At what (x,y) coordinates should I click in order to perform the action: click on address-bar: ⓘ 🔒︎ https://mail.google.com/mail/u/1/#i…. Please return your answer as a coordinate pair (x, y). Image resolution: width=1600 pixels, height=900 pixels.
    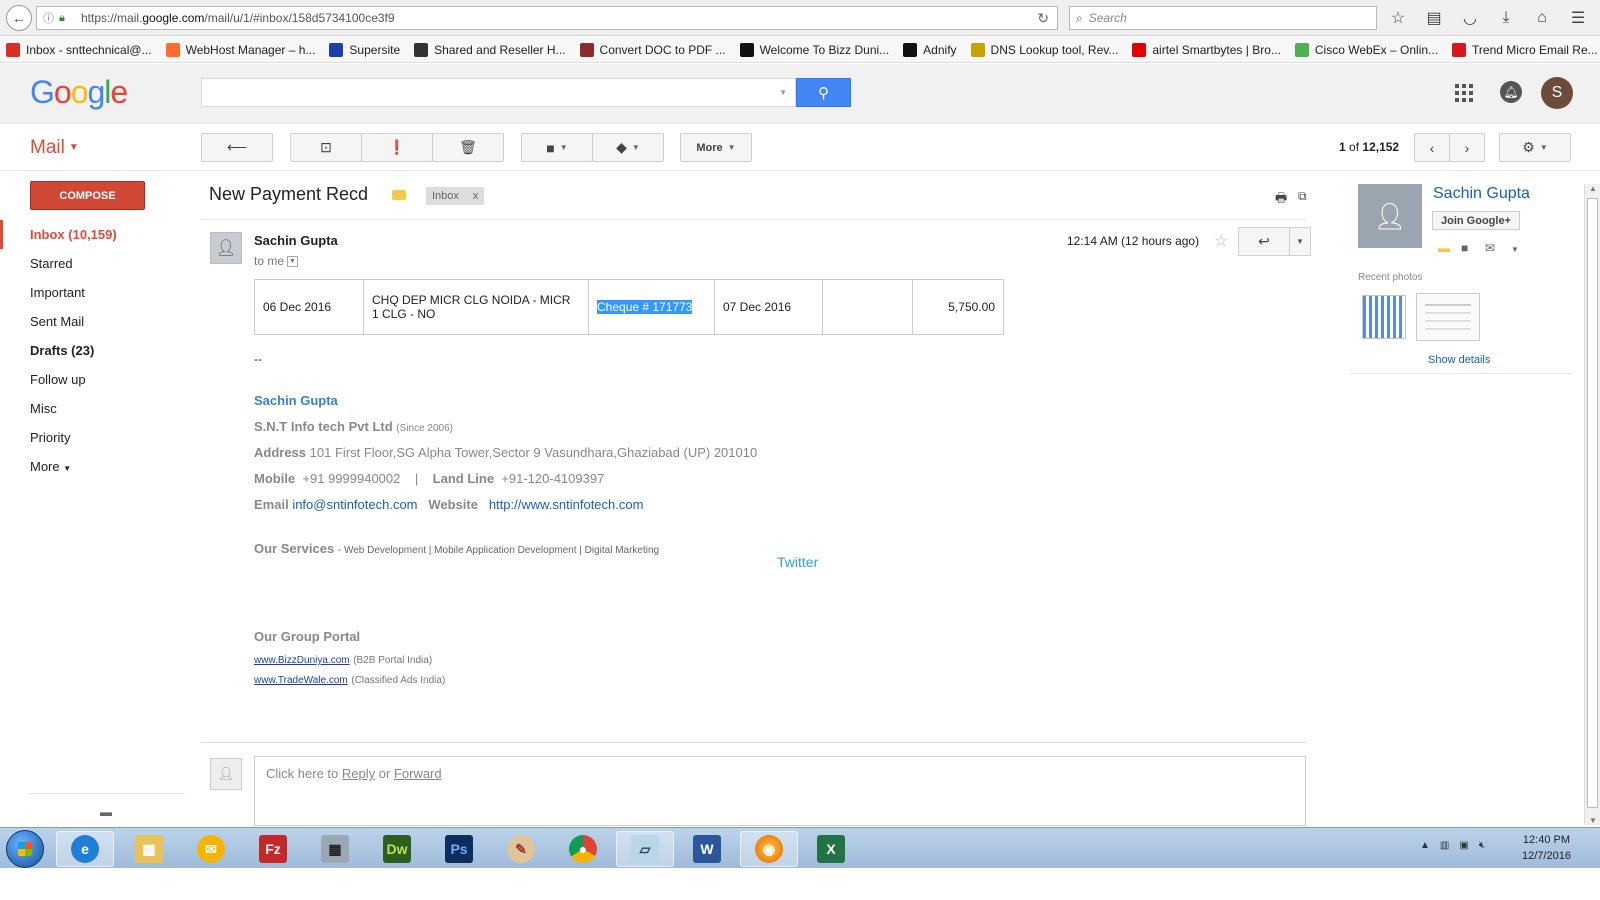
    Looking at the image, I should click on (547, 18).